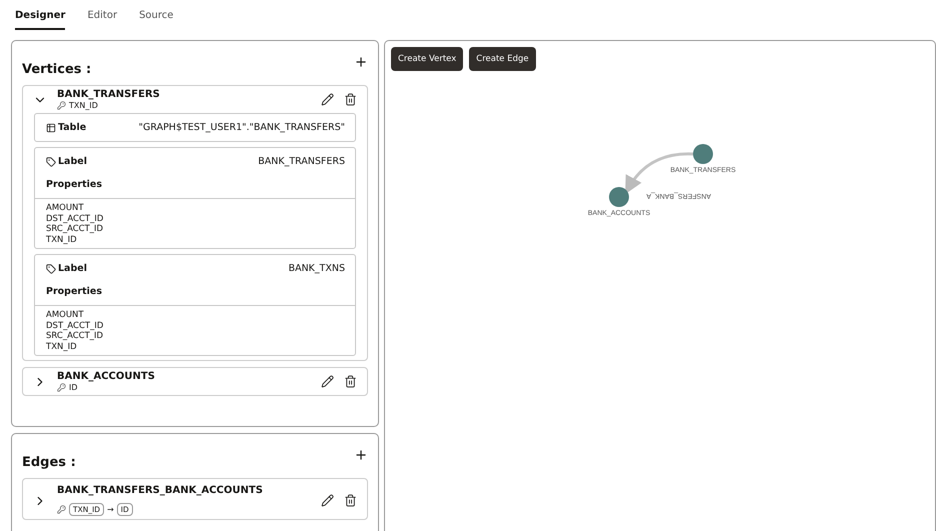  Describe the element at coordinates (72, 127) in the screenshot. I see `table-label: Table` at that location.